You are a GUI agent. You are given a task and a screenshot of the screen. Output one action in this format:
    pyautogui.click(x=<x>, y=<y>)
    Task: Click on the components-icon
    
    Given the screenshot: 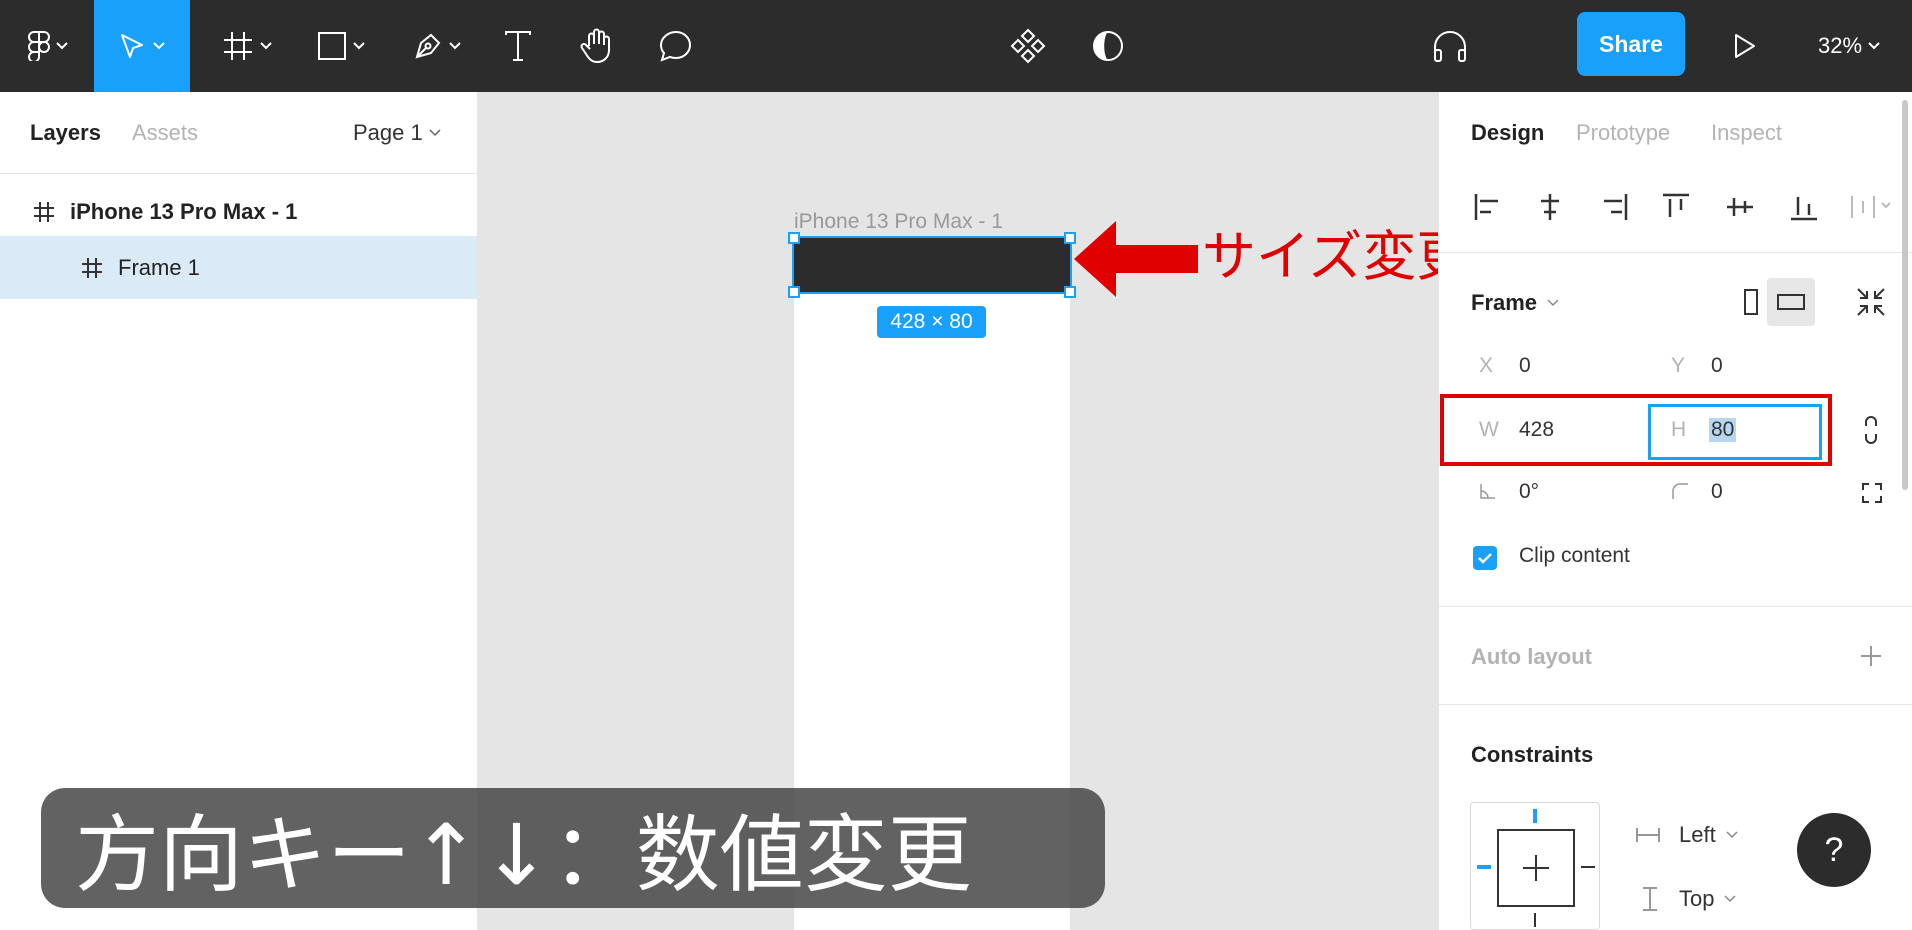 What is the action you would take?
    pyautogui.click(x=1028, y=46)
    